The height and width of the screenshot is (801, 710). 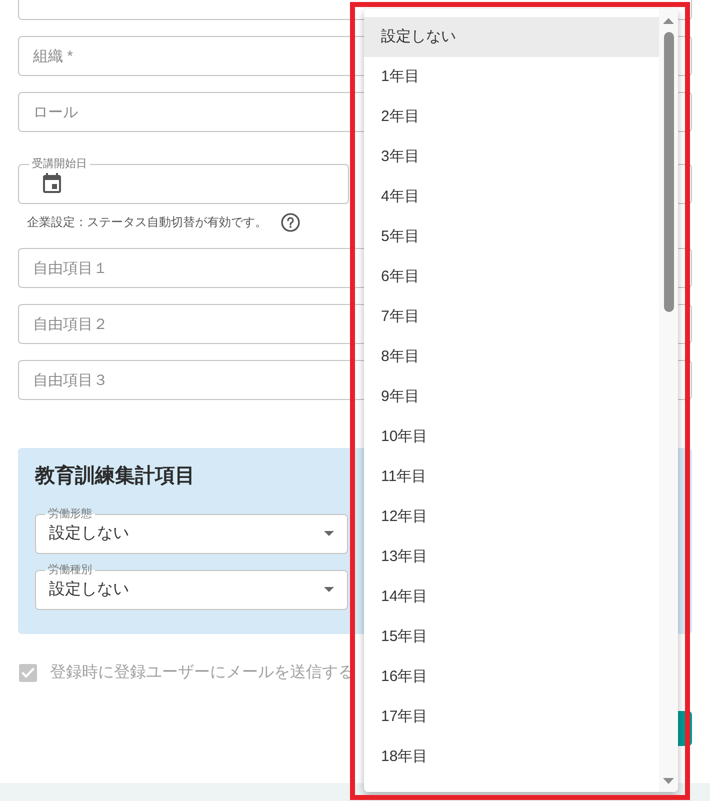 I want to click on scrollbar-thumb, so click(x=669, y=172).